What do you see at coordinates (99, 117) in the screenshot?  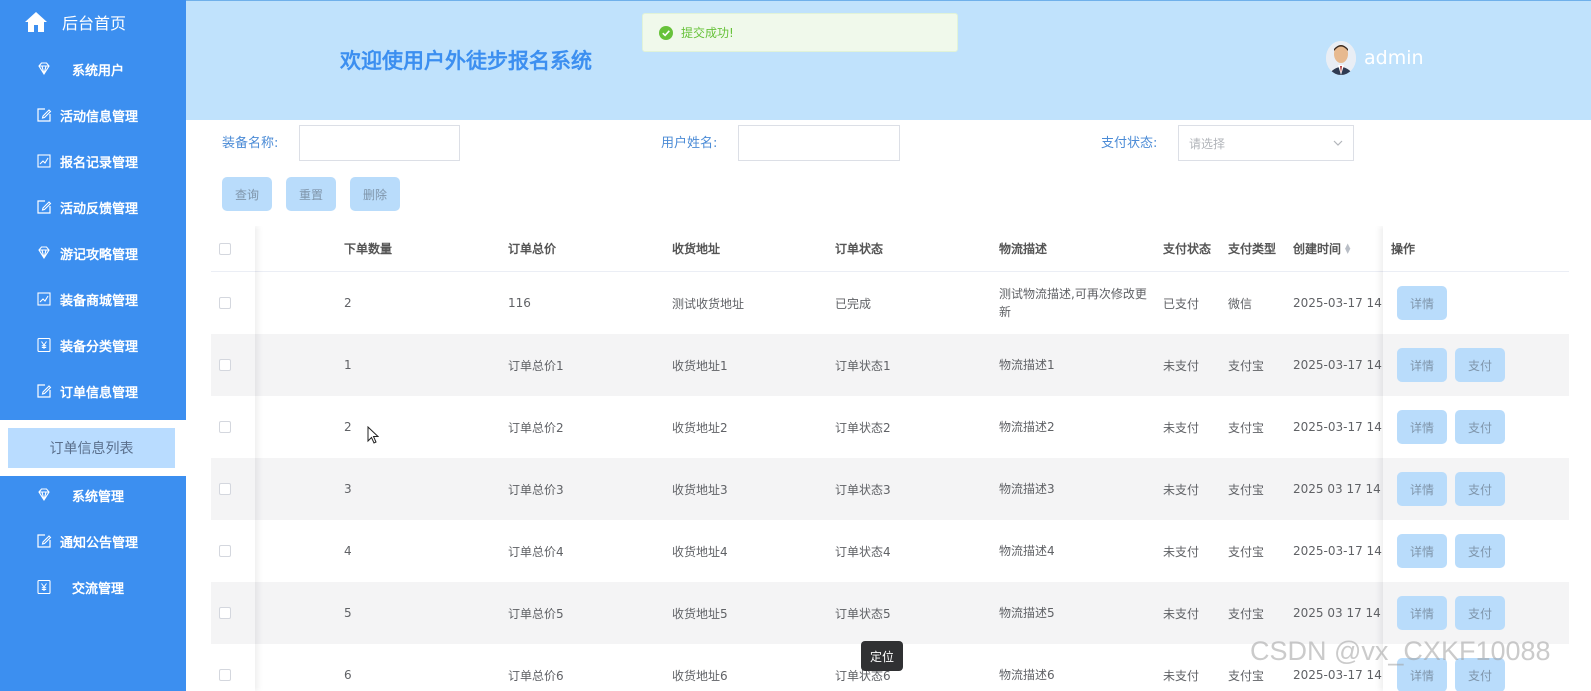 I see `sidebar-item-label: 活动信息管理` at bounding box center [99, 117].